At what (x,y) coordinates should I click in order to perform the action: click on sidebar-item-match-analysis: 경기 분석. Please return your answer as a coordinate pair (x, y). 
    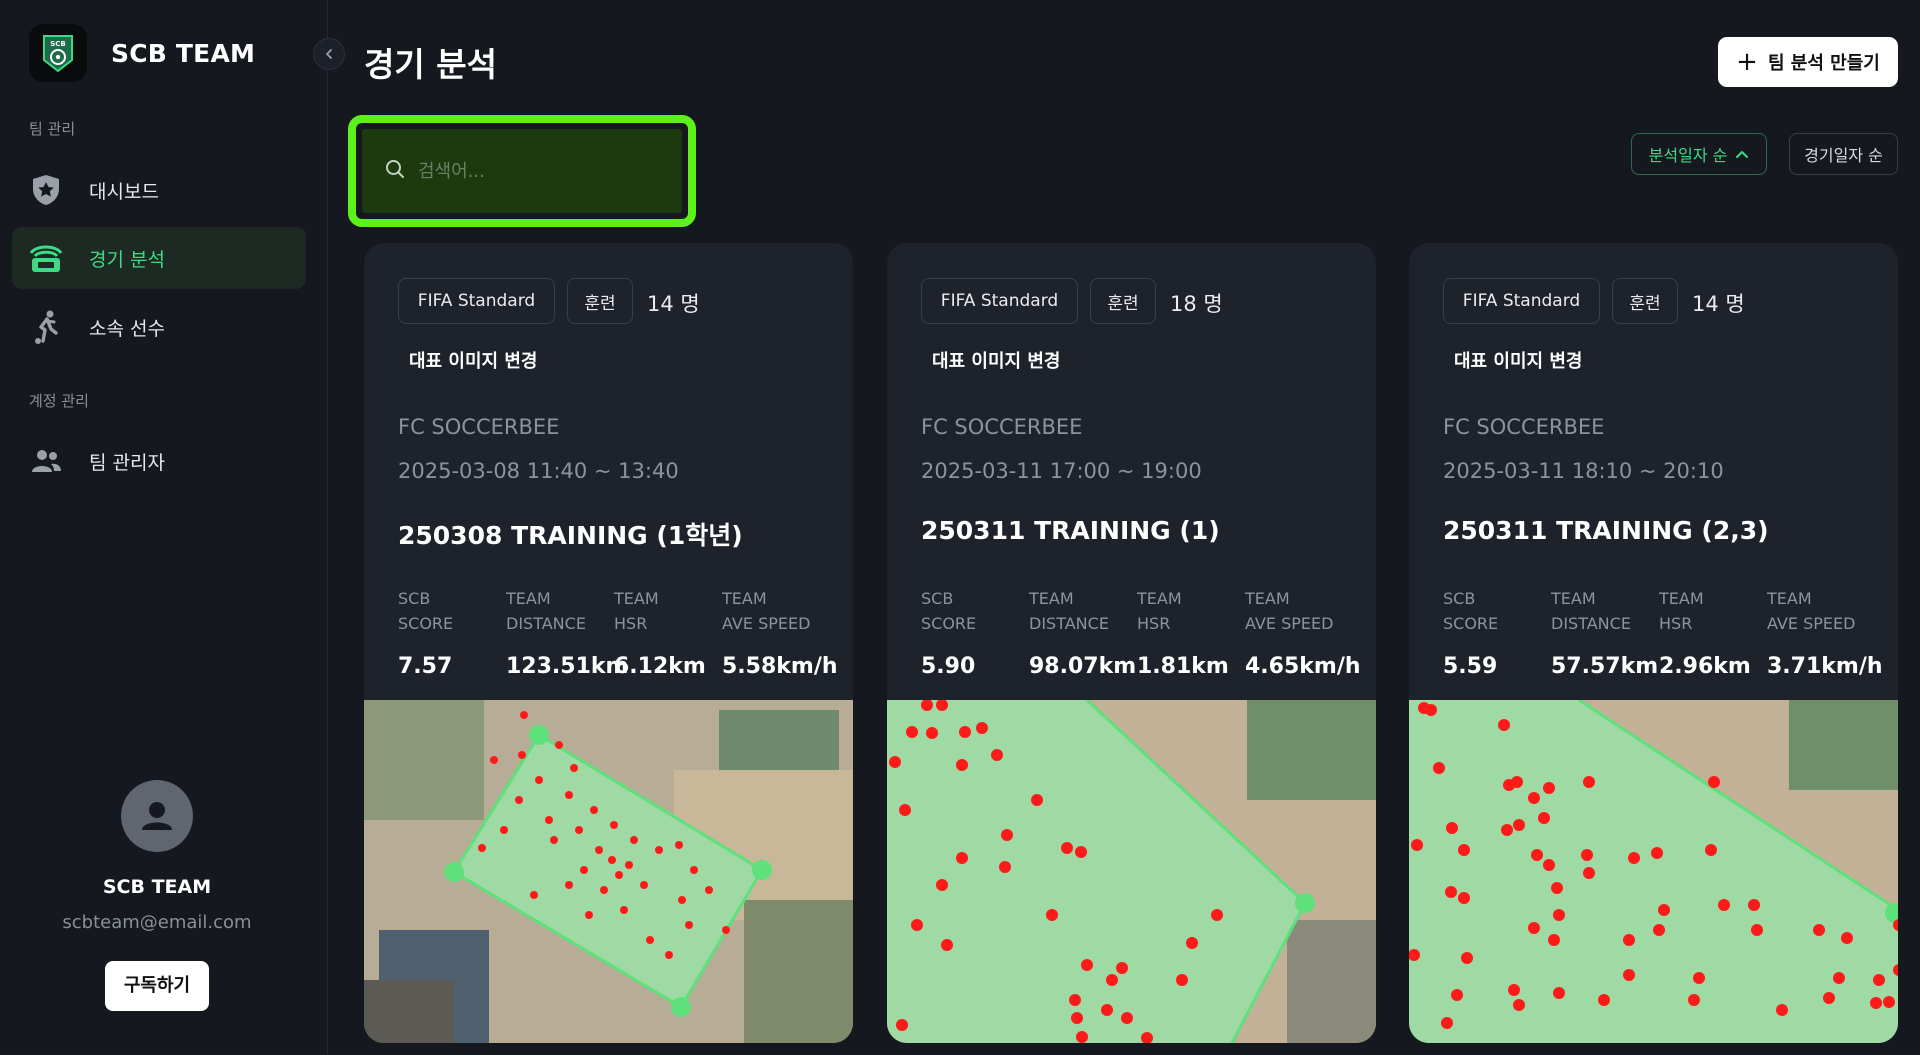
    Looking at the image, I should click on (159, 258).